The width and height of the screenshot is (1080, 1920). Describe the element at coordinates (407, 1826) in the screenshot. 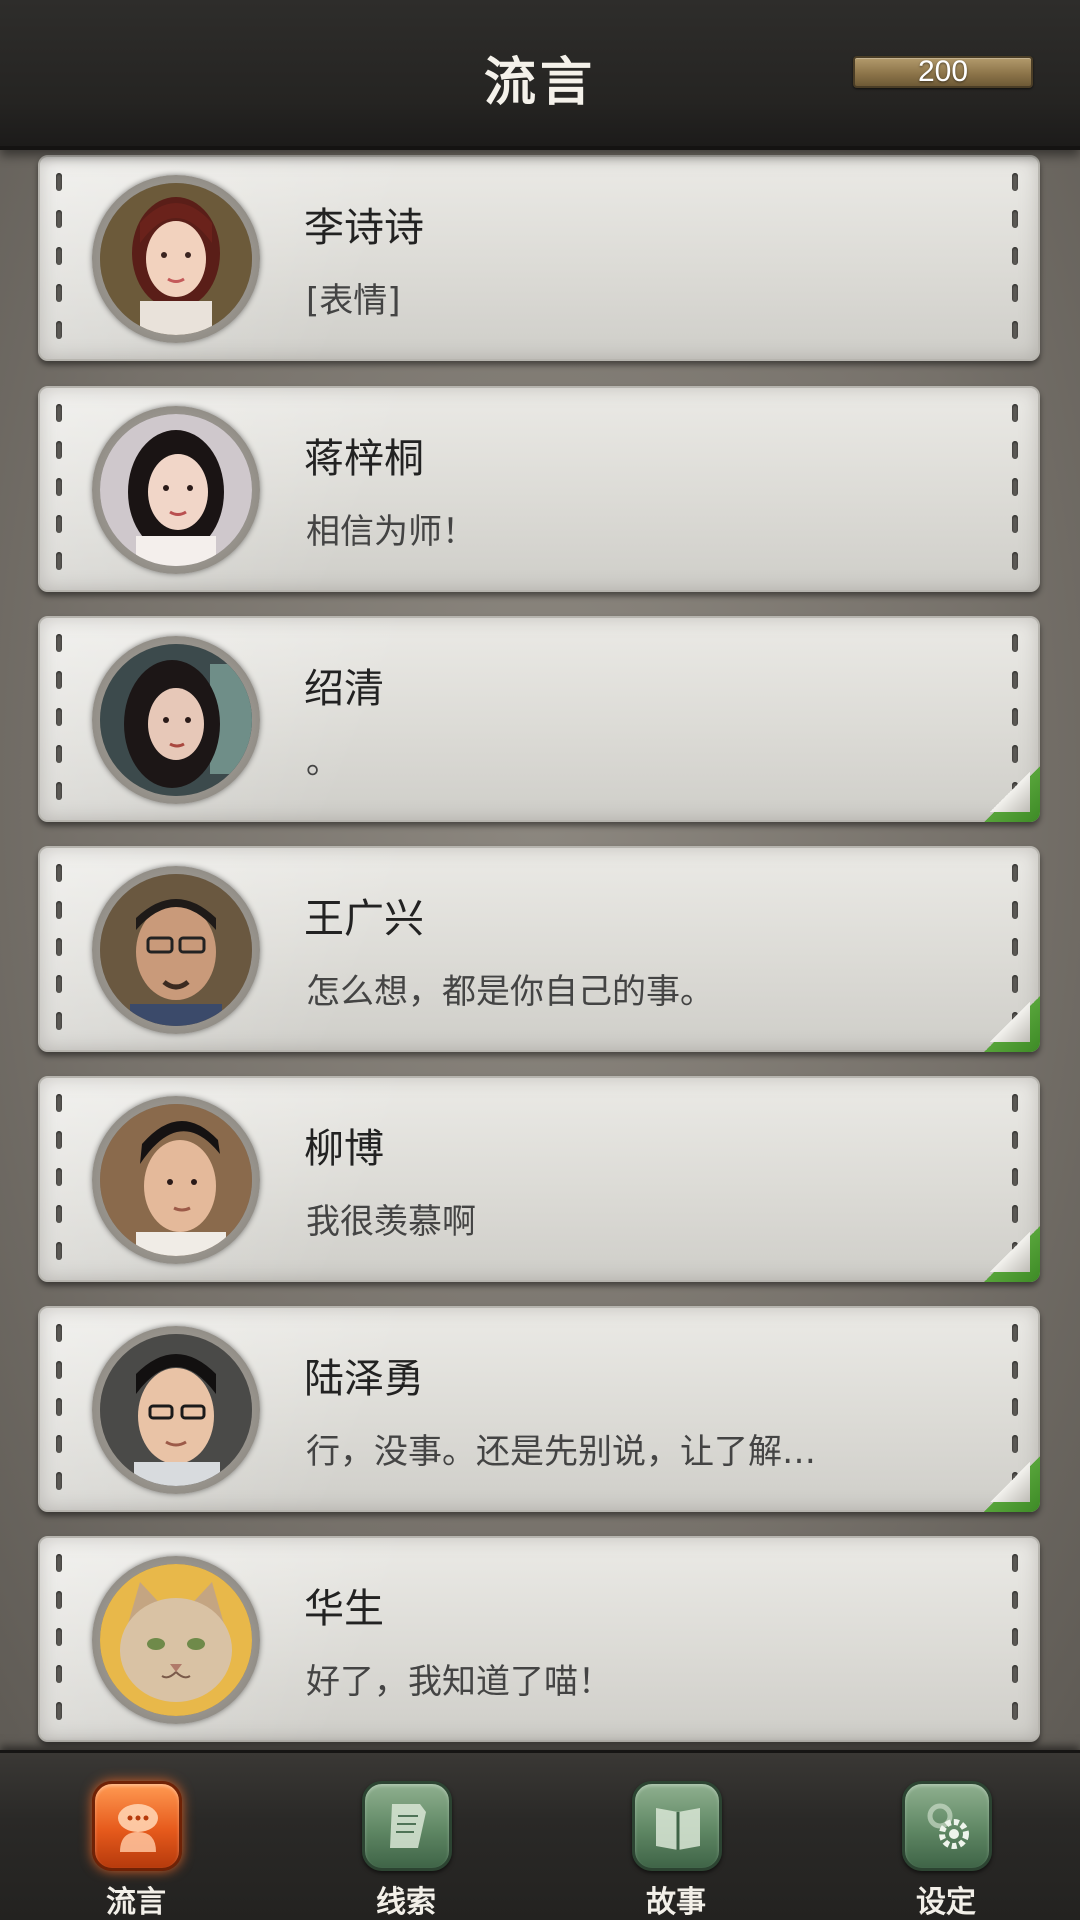

I see `document-icon` at that location.